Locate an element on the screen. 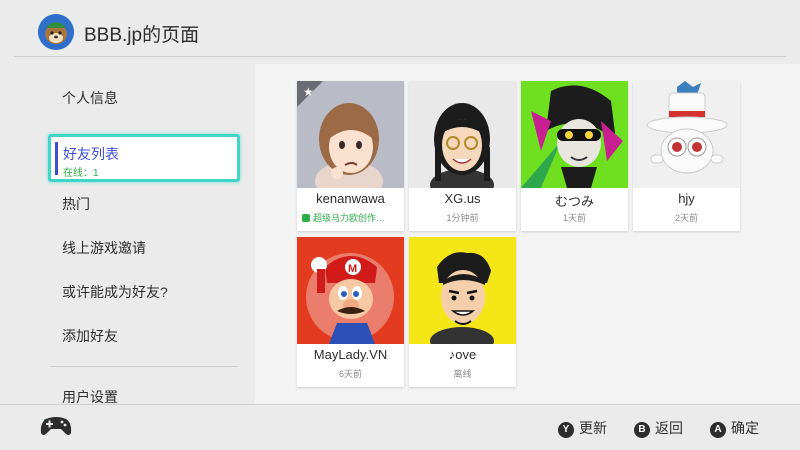 The width and height of the screenshot is (800, 450). header-bar: BBB.jp的页面 is located at coordinates (400, 32).